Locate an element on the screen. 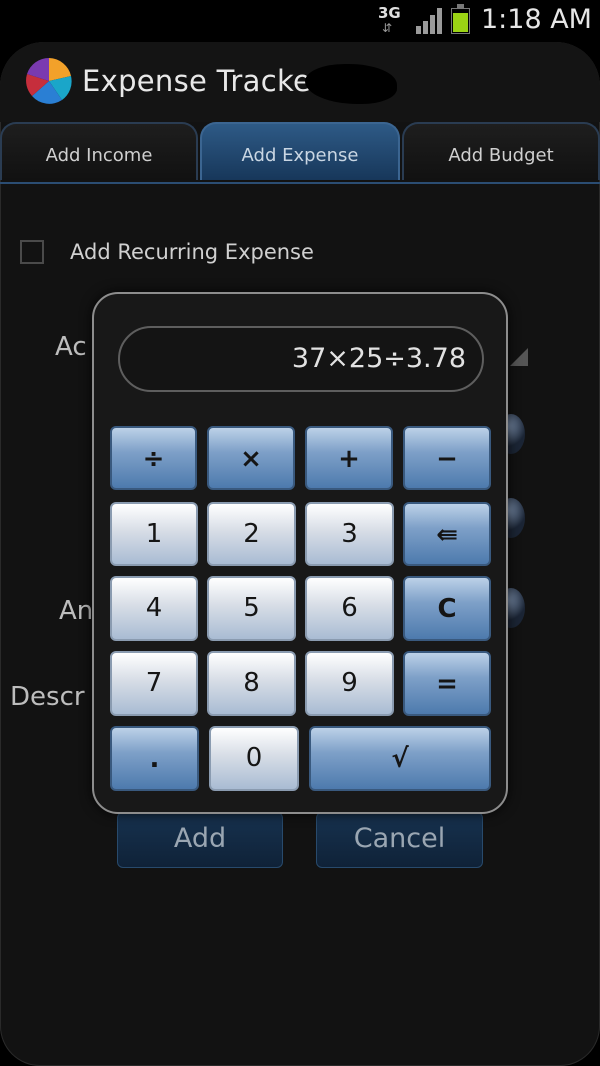 The width and height of the screenshot is (600, 1066). key-1: 1 is located at coordinates (154, 534).